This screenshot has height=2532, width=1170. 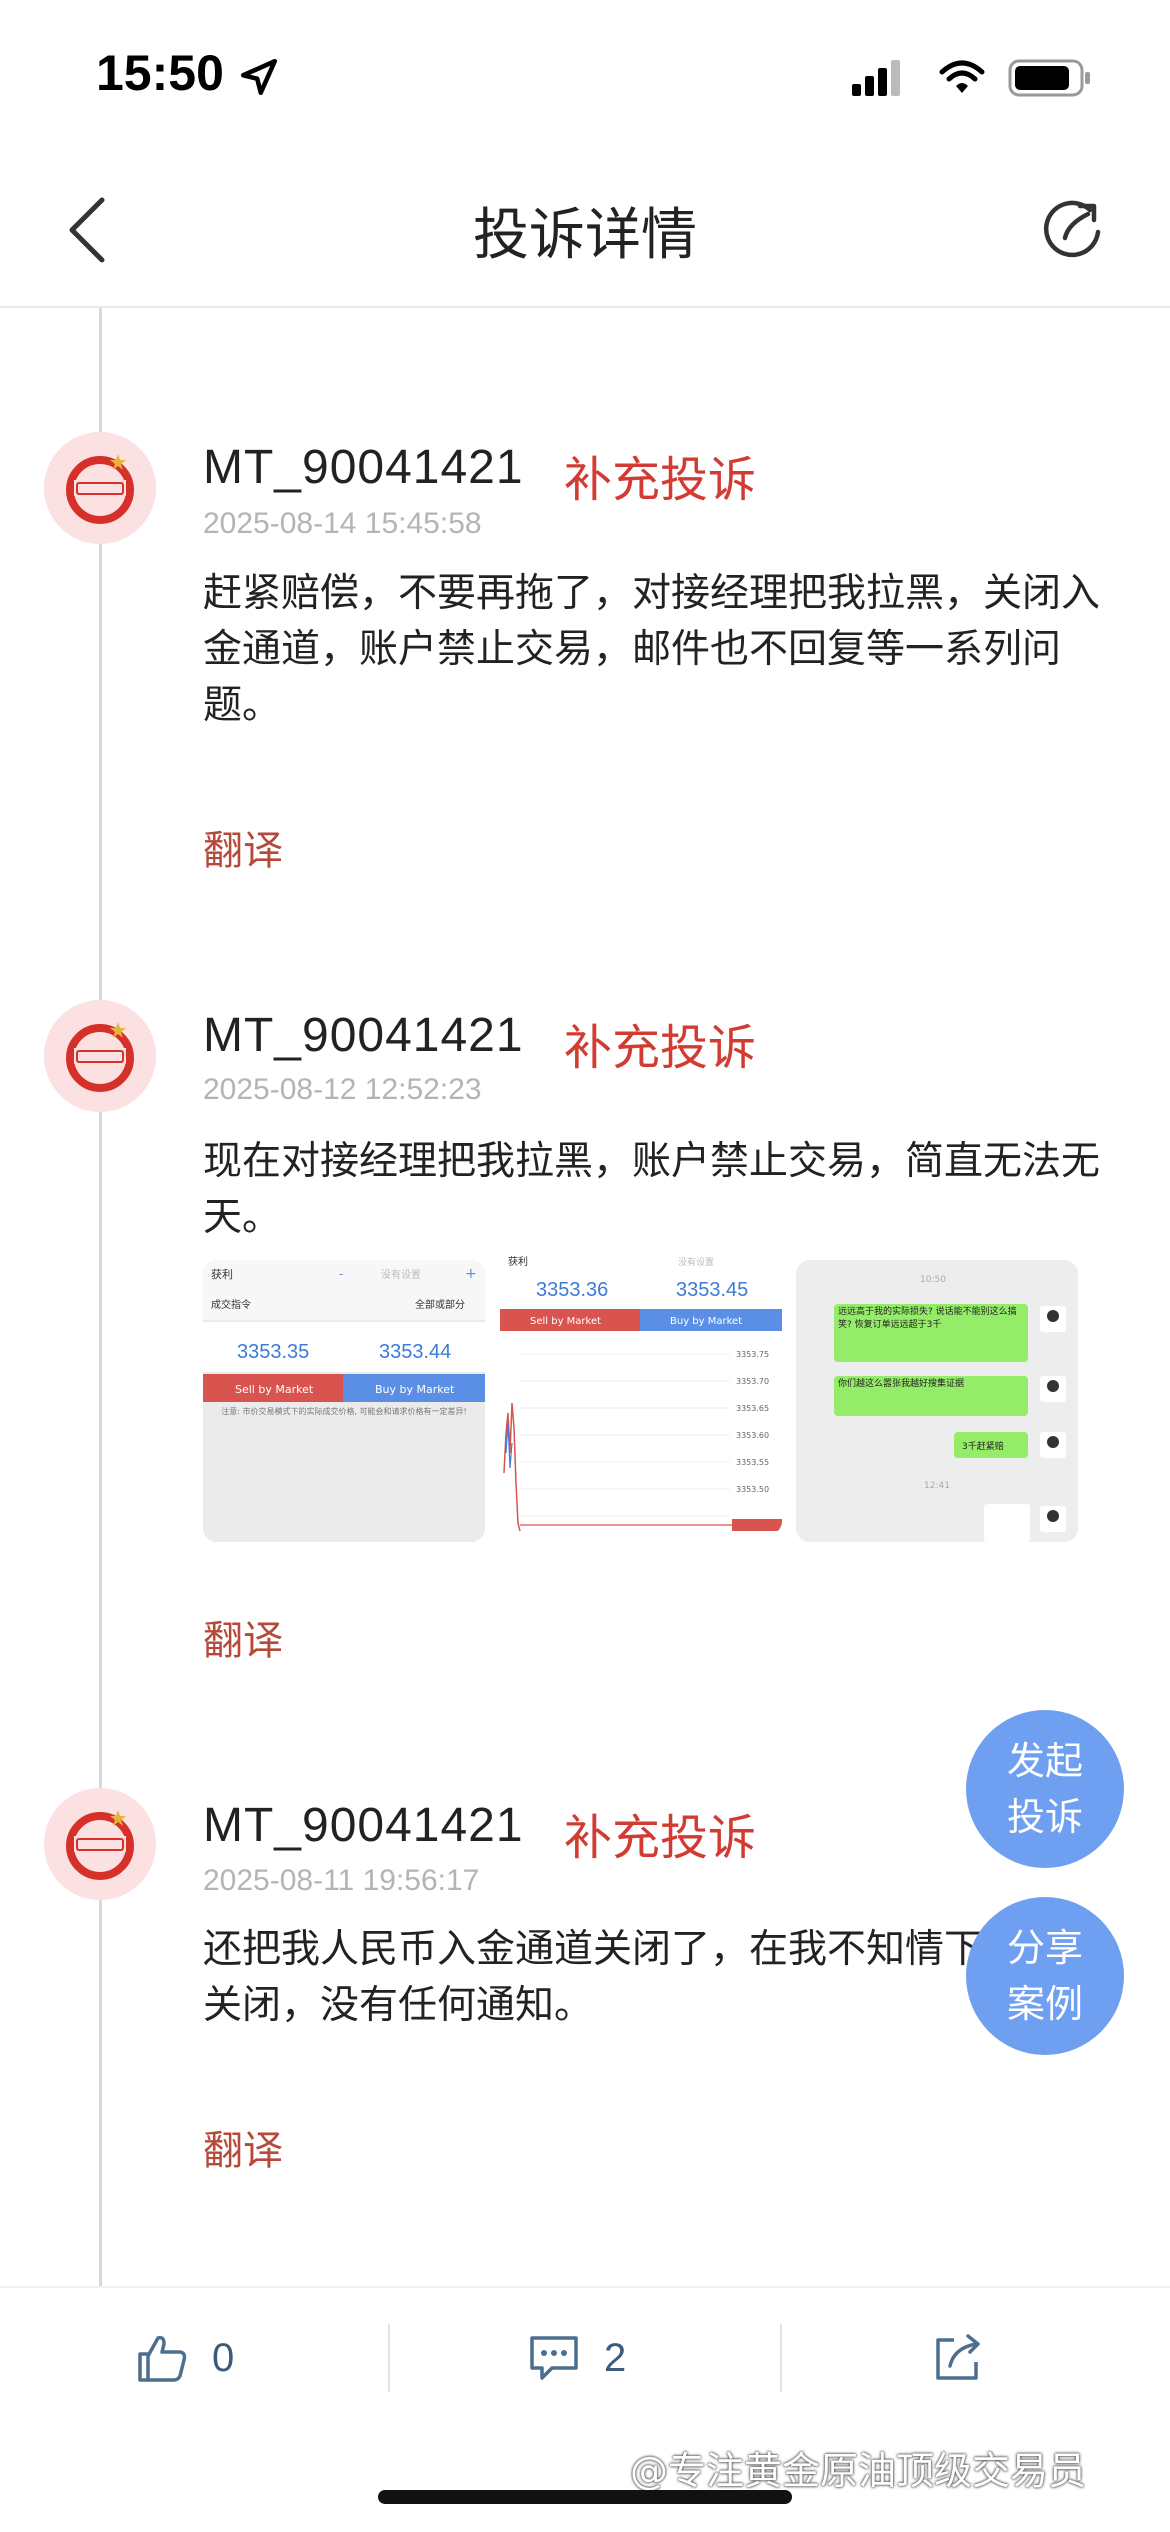 I want to click on complaint-text: 现在对接经理把我拉黑，账户禁止交易，简直无法无天。, so click(x=652, y=1189).